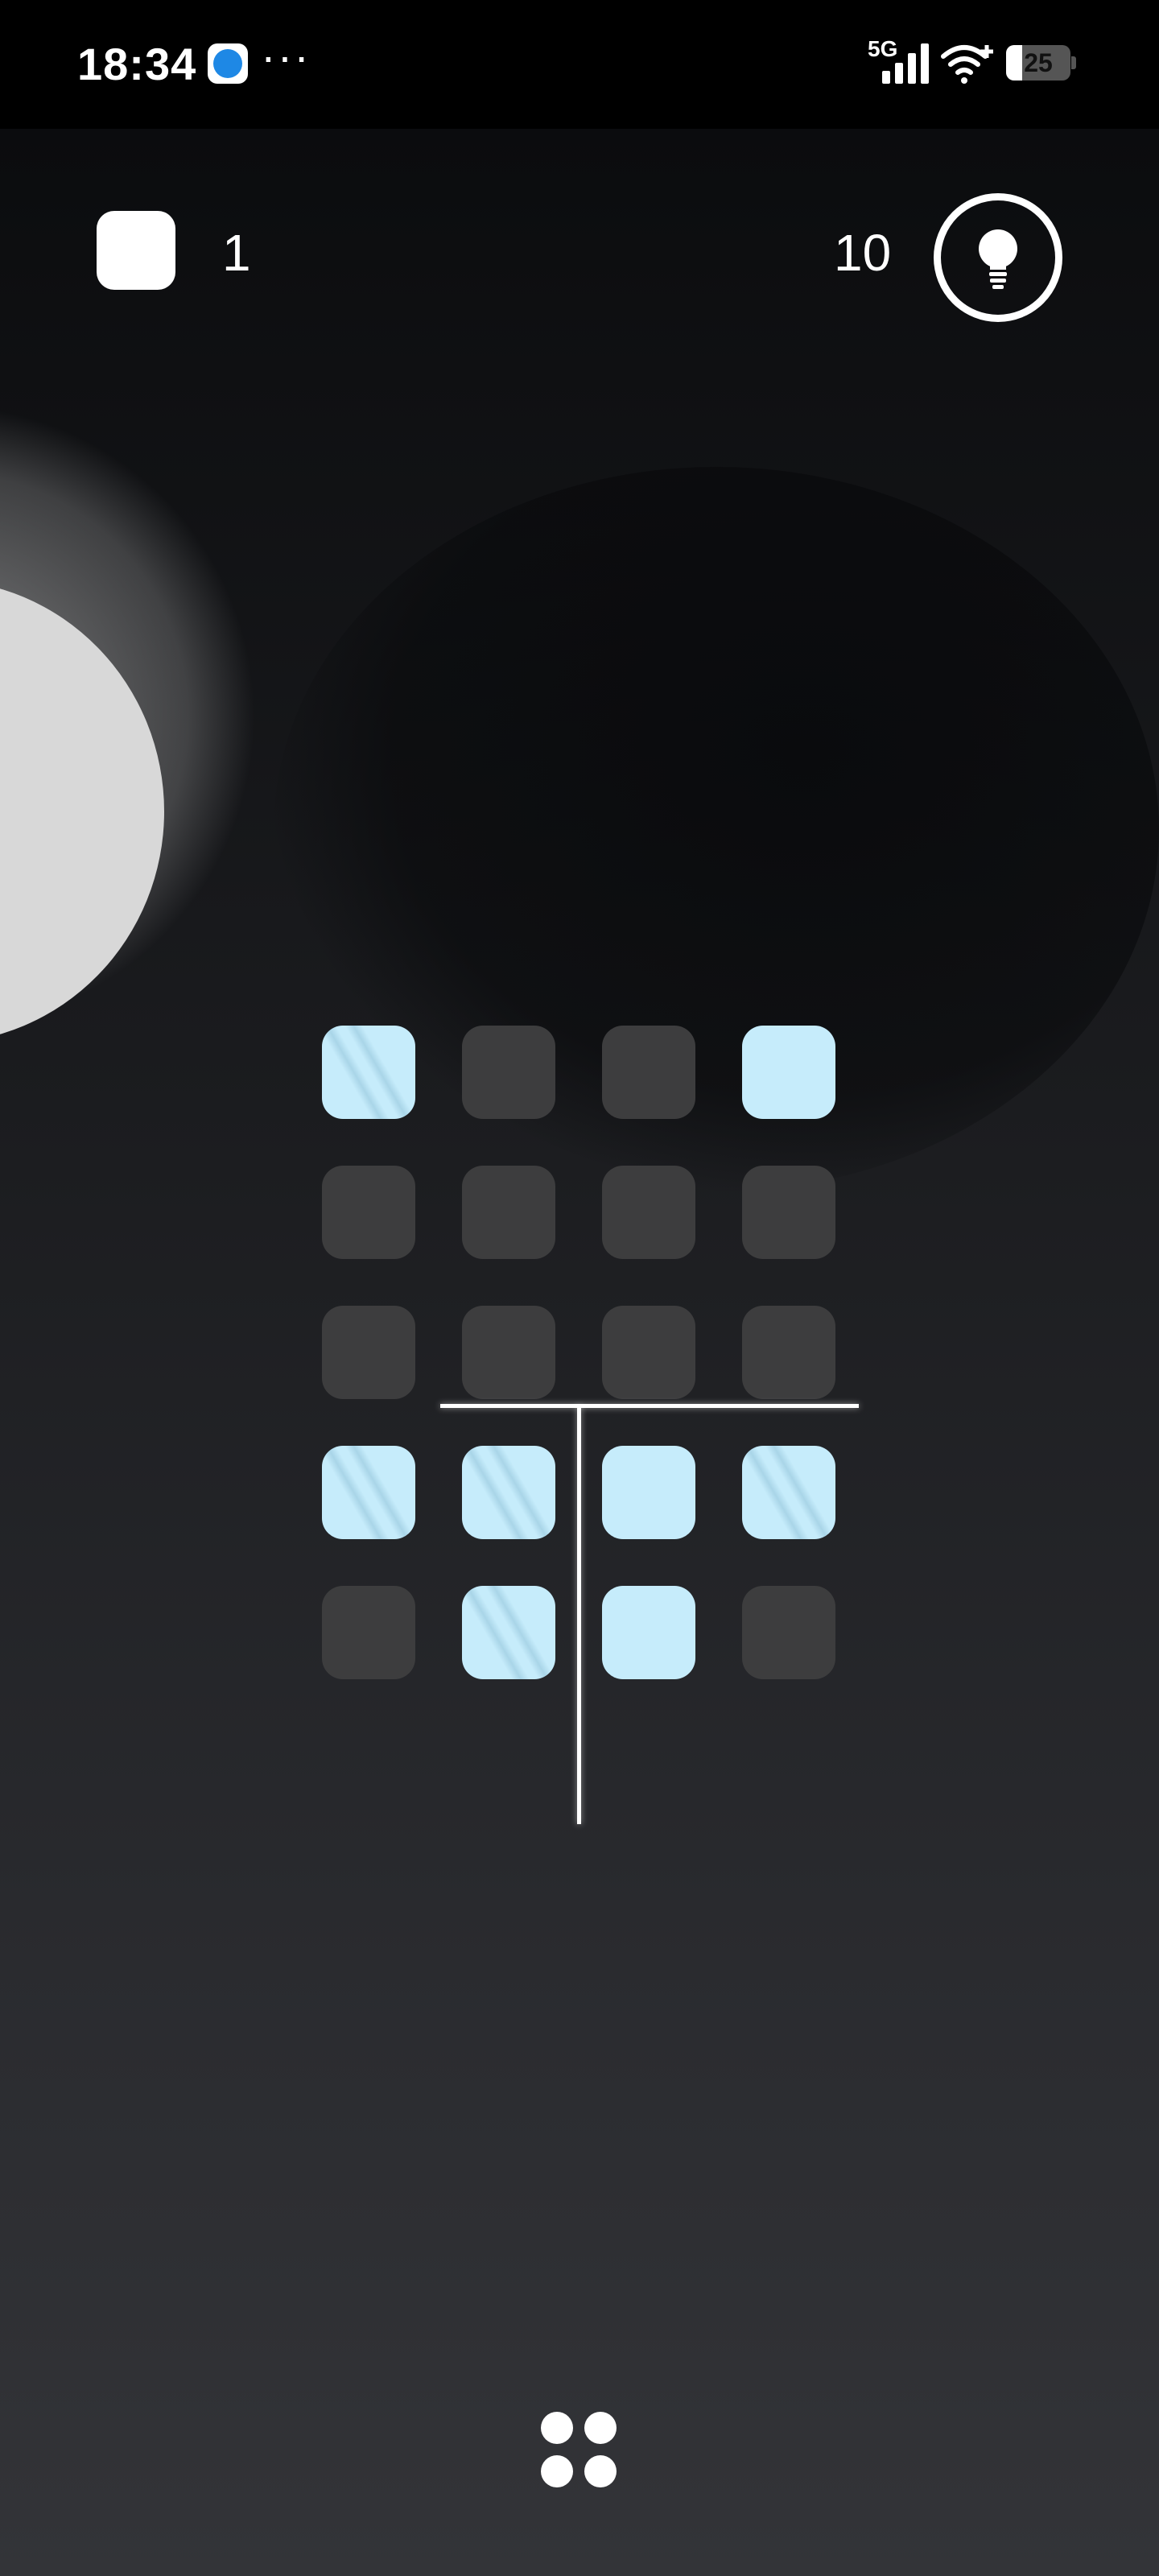 The height and width of the screenshot is (2576, 1159). What do you see at coordinates (579, 1615) in the screenshot?
I see `wall-vertical` at bounding box center [579, 1615].